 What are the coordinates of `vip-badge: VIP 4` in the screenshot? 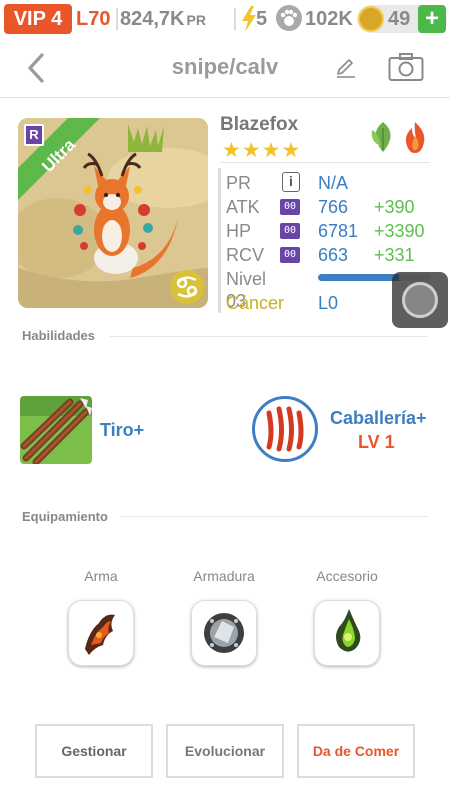 It's located at (38, 19).